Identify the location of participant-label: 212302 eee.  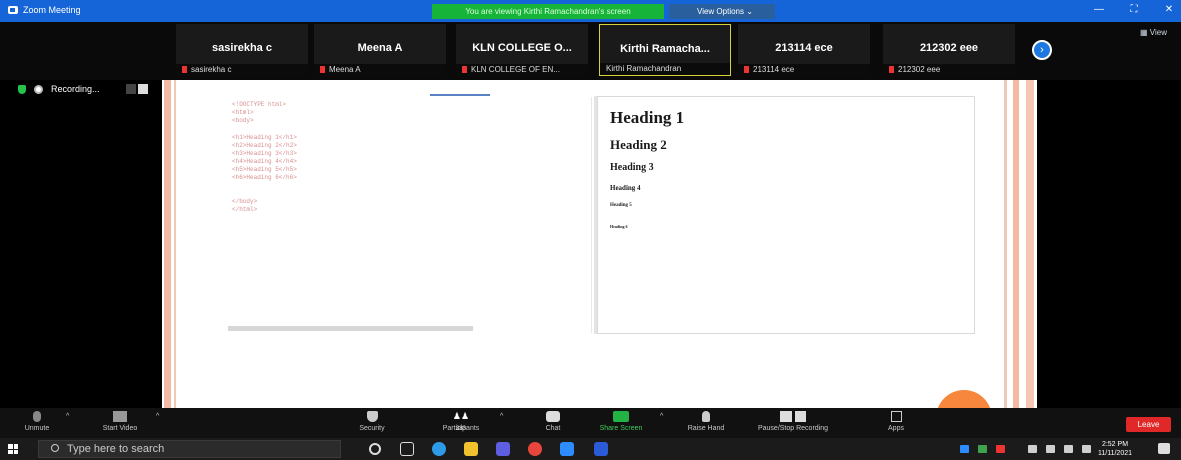
(949, 70).